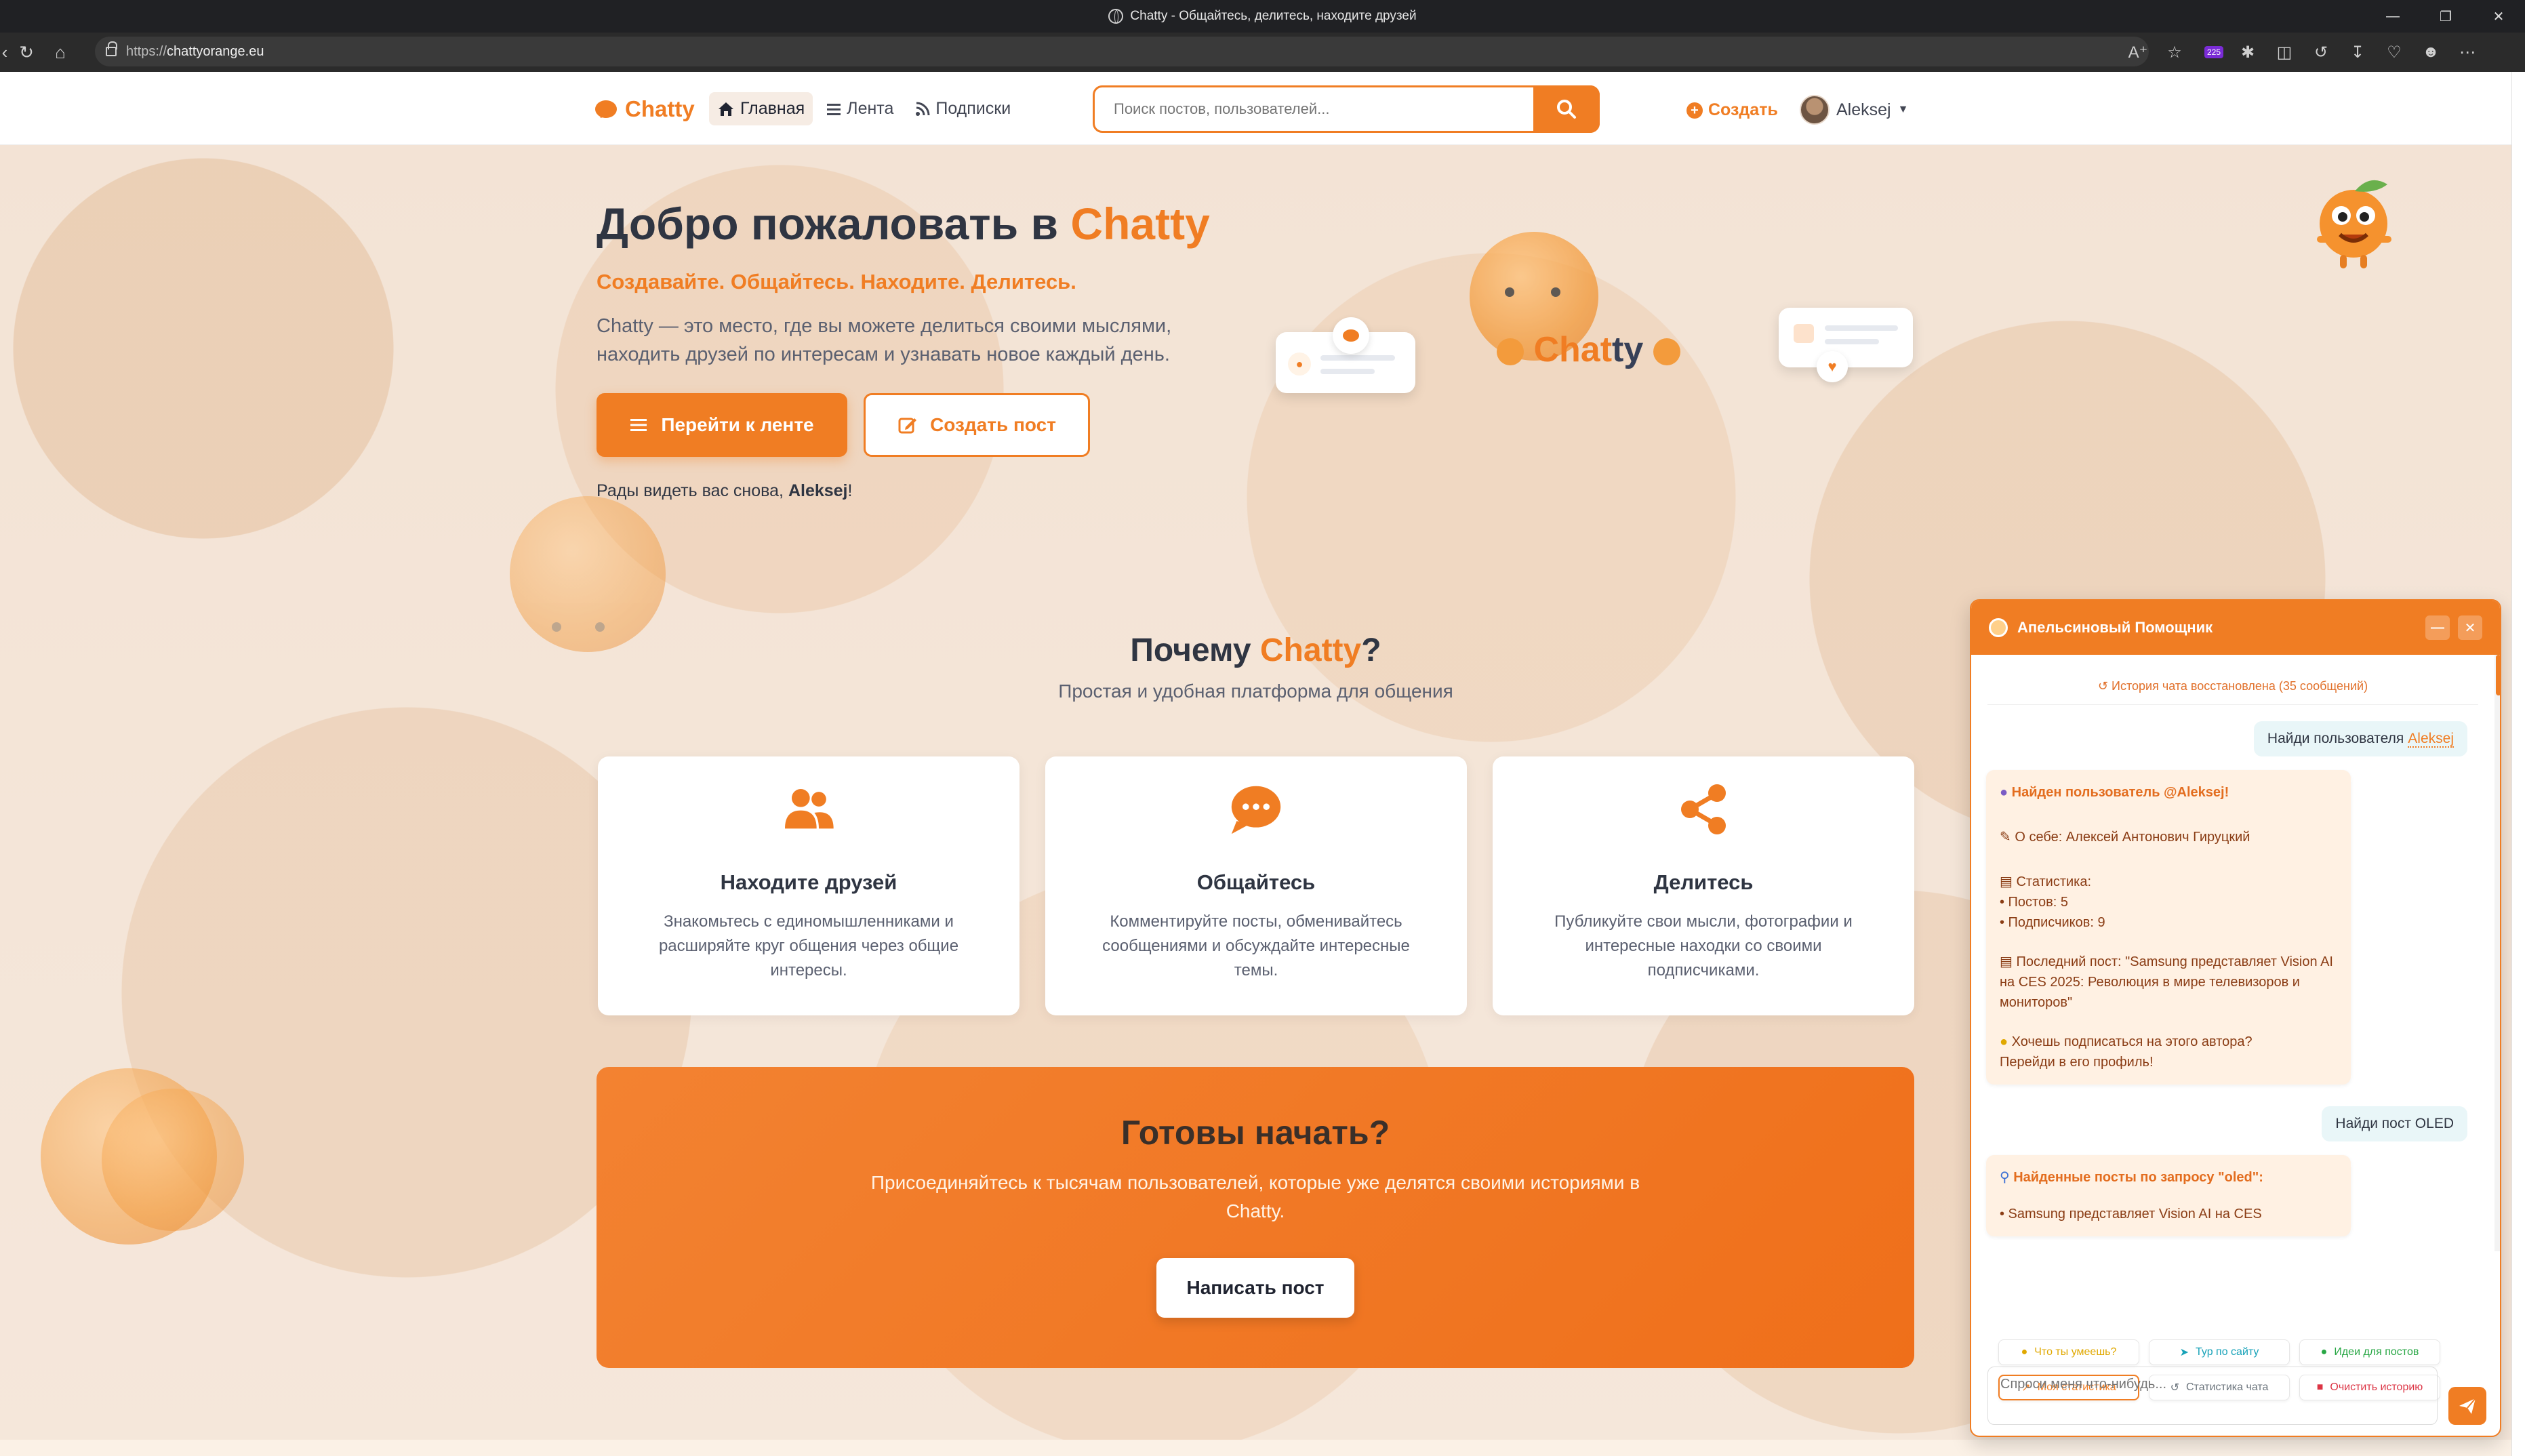  What do you see at coordinates (2324, 1352) in the screenshot?
I see `lightbulb-icon: ●` at bounding box center [2324, 1352].